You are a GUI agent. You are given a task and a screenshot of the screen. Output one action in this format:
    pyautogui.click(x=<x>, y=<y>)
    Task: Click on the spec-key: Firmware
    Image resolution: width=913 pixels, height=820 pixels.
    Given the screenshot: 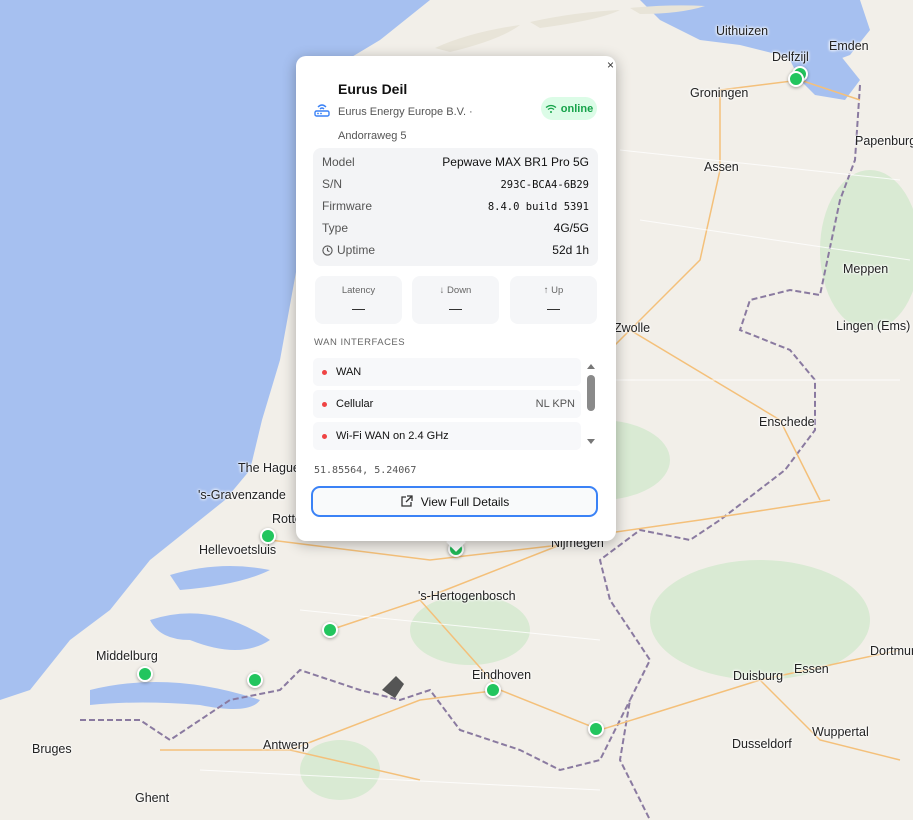 What is the action you would take?
    pyautogui.click(x=347, y=206)
    